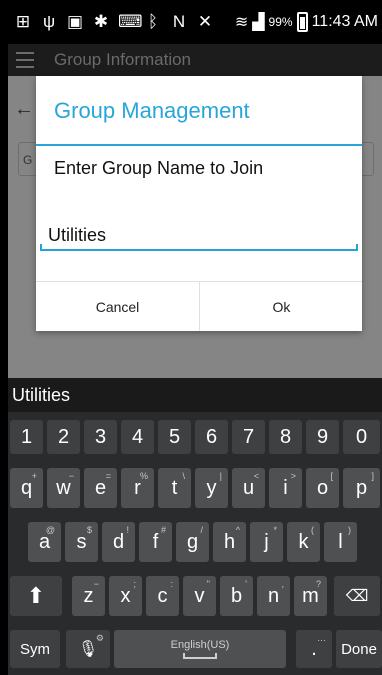 The image size is (382, 675). I want to click on key-f: f #, so click(155, 542).